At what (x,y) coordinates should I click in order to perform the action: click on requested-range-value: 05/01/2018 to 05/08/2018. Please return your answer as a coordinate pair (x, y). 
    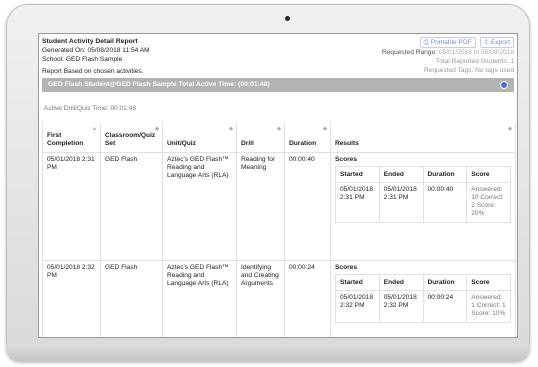
    Looking at the image, I should click on (476, 52).